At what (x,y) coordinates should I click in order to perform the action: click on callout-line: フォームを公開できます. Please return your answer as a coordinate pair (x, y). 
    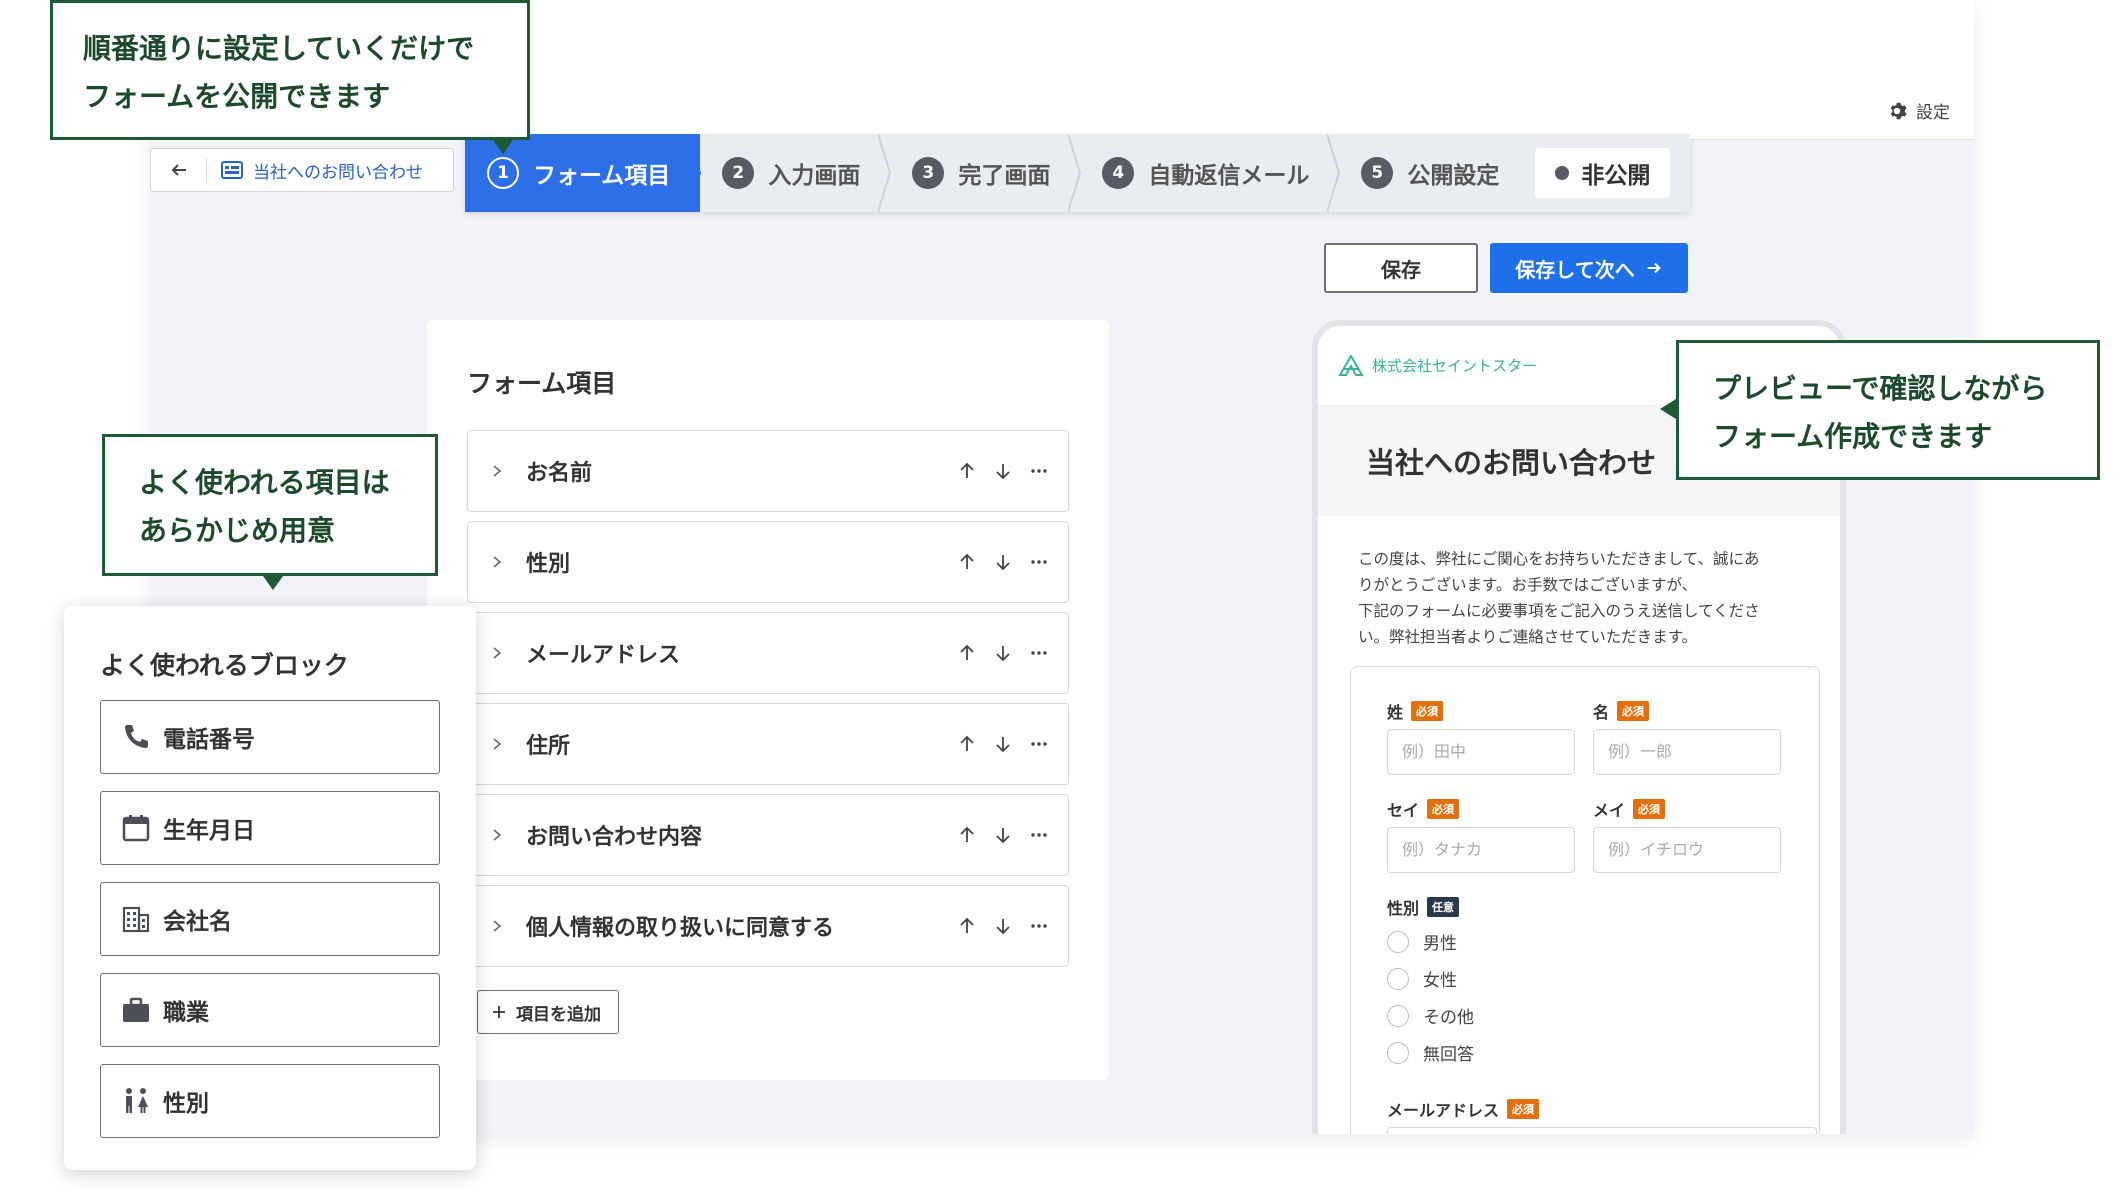
    Looking at the image, I should click on (237, 96).